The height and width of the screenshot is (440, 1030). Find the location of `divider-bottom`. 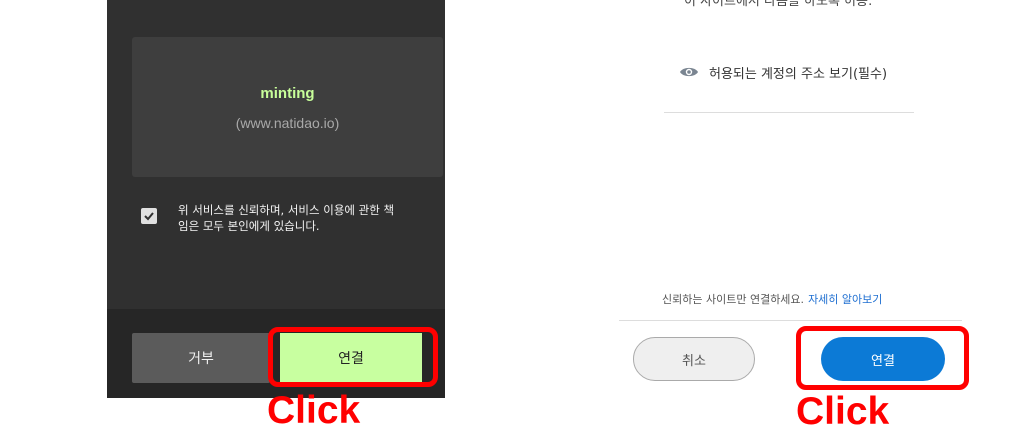

divider-bottom is located at coordinates (790, 320).